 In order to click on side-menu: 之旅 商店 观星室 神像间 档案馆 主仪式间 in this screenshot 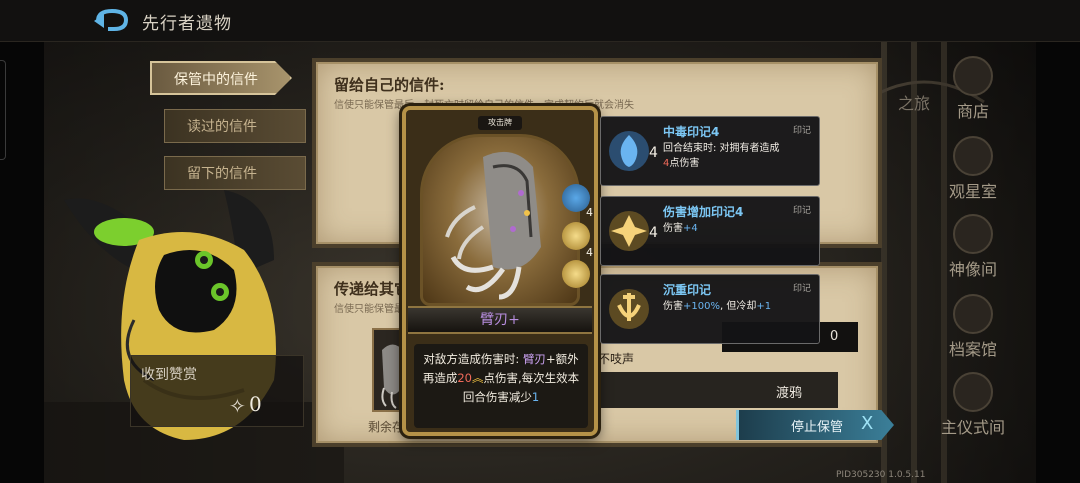, I will do `click(967, 252)`.